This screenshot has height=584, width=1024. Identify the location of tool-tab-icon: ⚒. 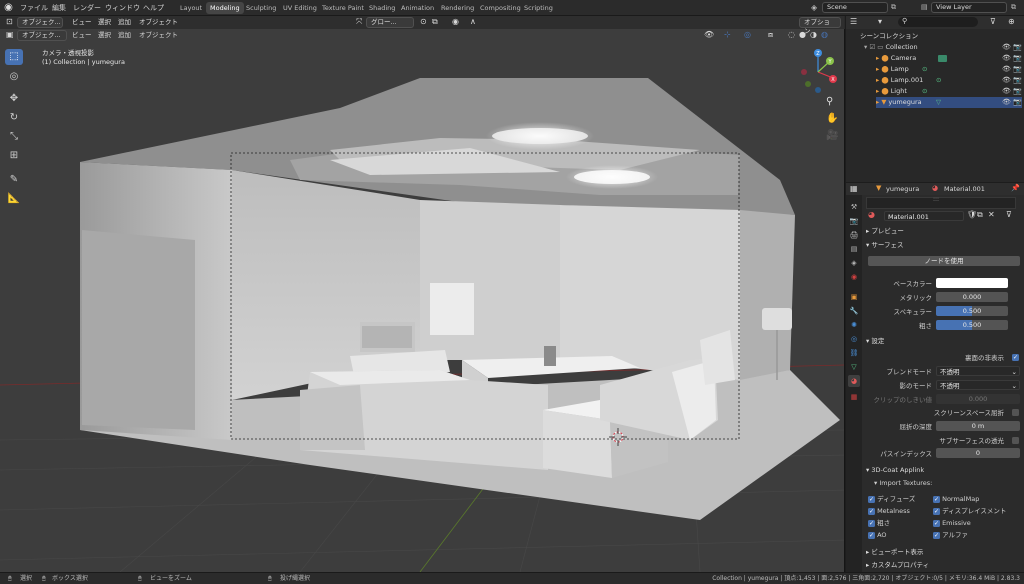
(854, 207).